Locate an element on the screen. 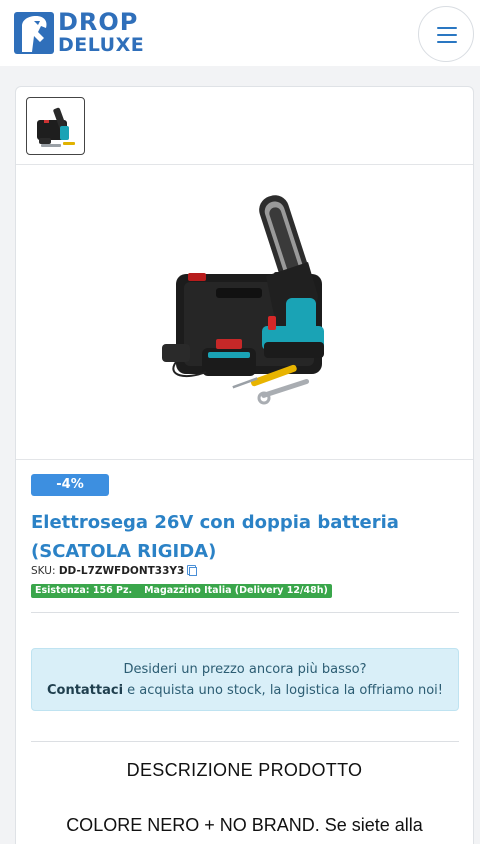 This screenshot has height=844, width=480. site-logo: DROP DELUXE is located at coordinates (79, 33).